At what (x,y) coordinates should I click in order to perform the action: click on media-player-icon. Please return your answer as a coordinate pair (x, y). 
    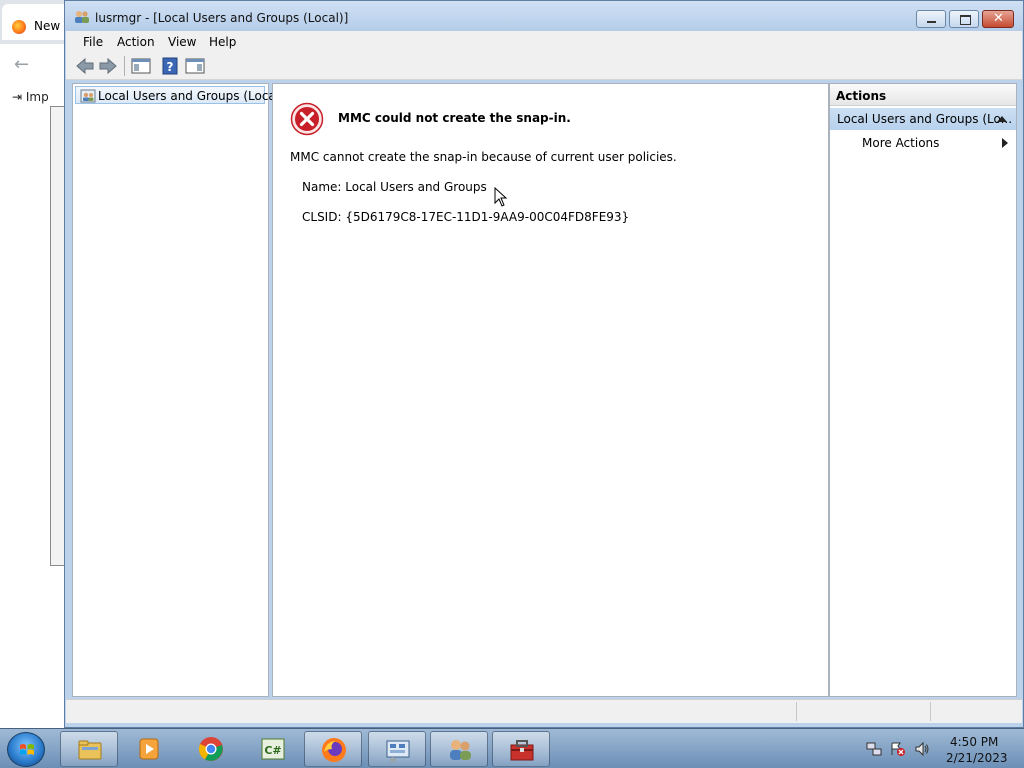
    Looking at the image, I should click on (149, 749).